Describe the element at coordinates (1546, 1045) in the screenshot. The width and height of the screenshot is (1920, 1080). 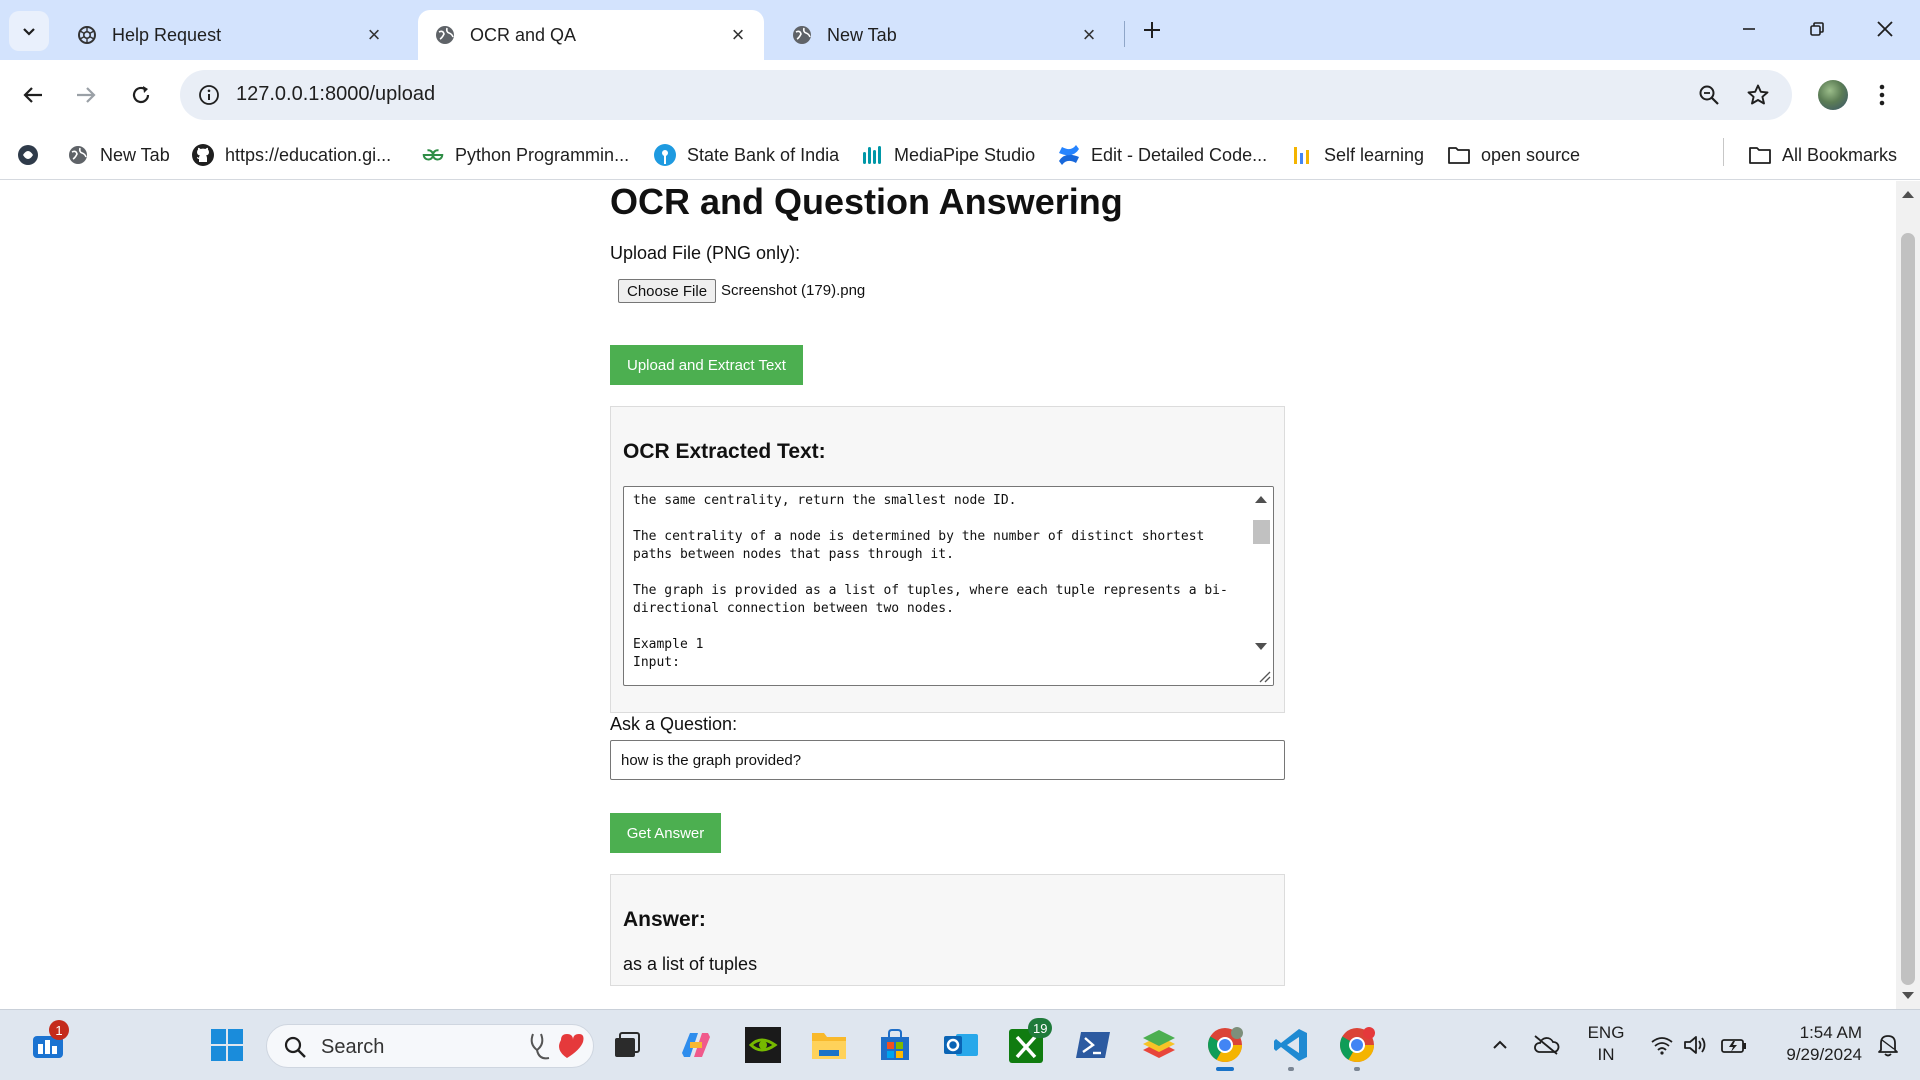
I see `onedrive-button` at that location.